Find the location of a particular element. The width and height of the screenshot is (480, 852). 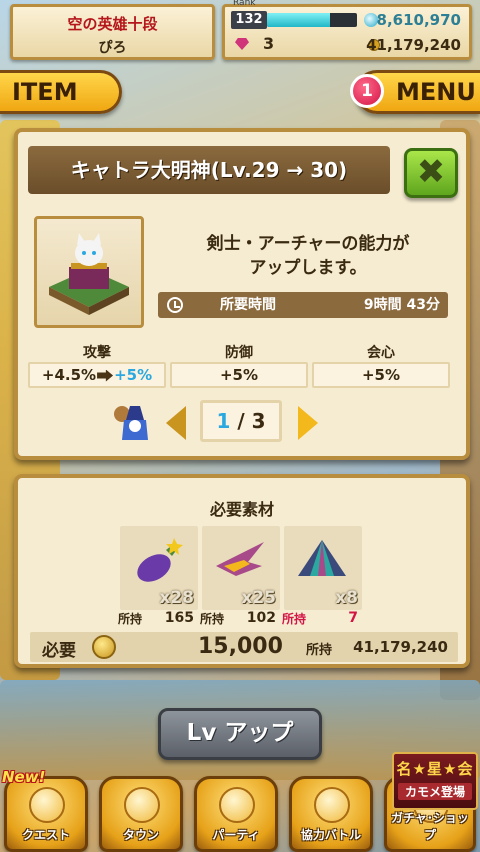

nav-party-button: パーティ is located at coordinates (236, 814).